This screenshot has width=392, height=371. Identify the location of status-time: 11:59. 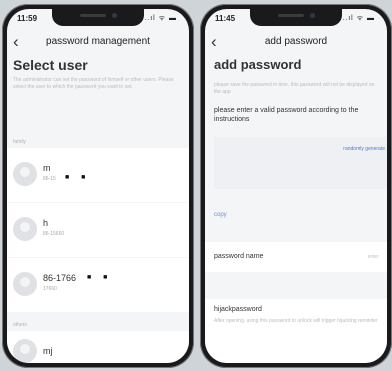
(27, 18).